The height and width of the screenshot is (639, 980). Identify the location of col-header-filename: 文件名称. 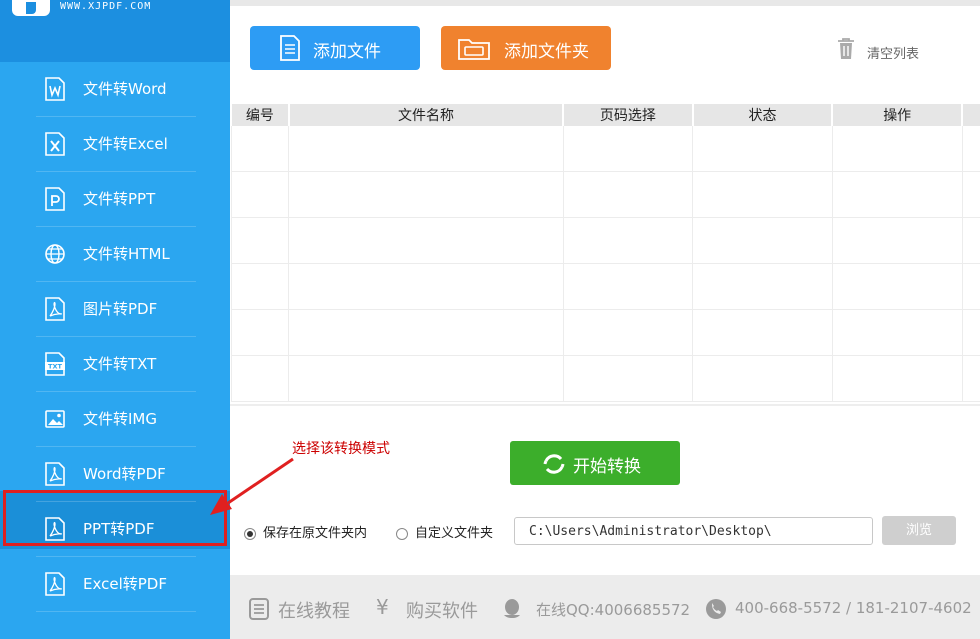
(425, 115).